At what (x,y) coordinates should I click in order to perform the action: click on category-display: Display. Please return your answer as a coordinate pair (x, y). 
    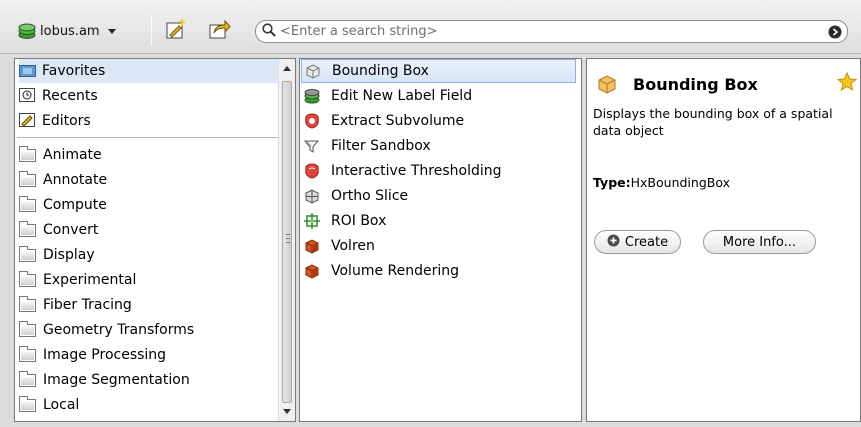
    Looking at the image, I should click on (57, 255).